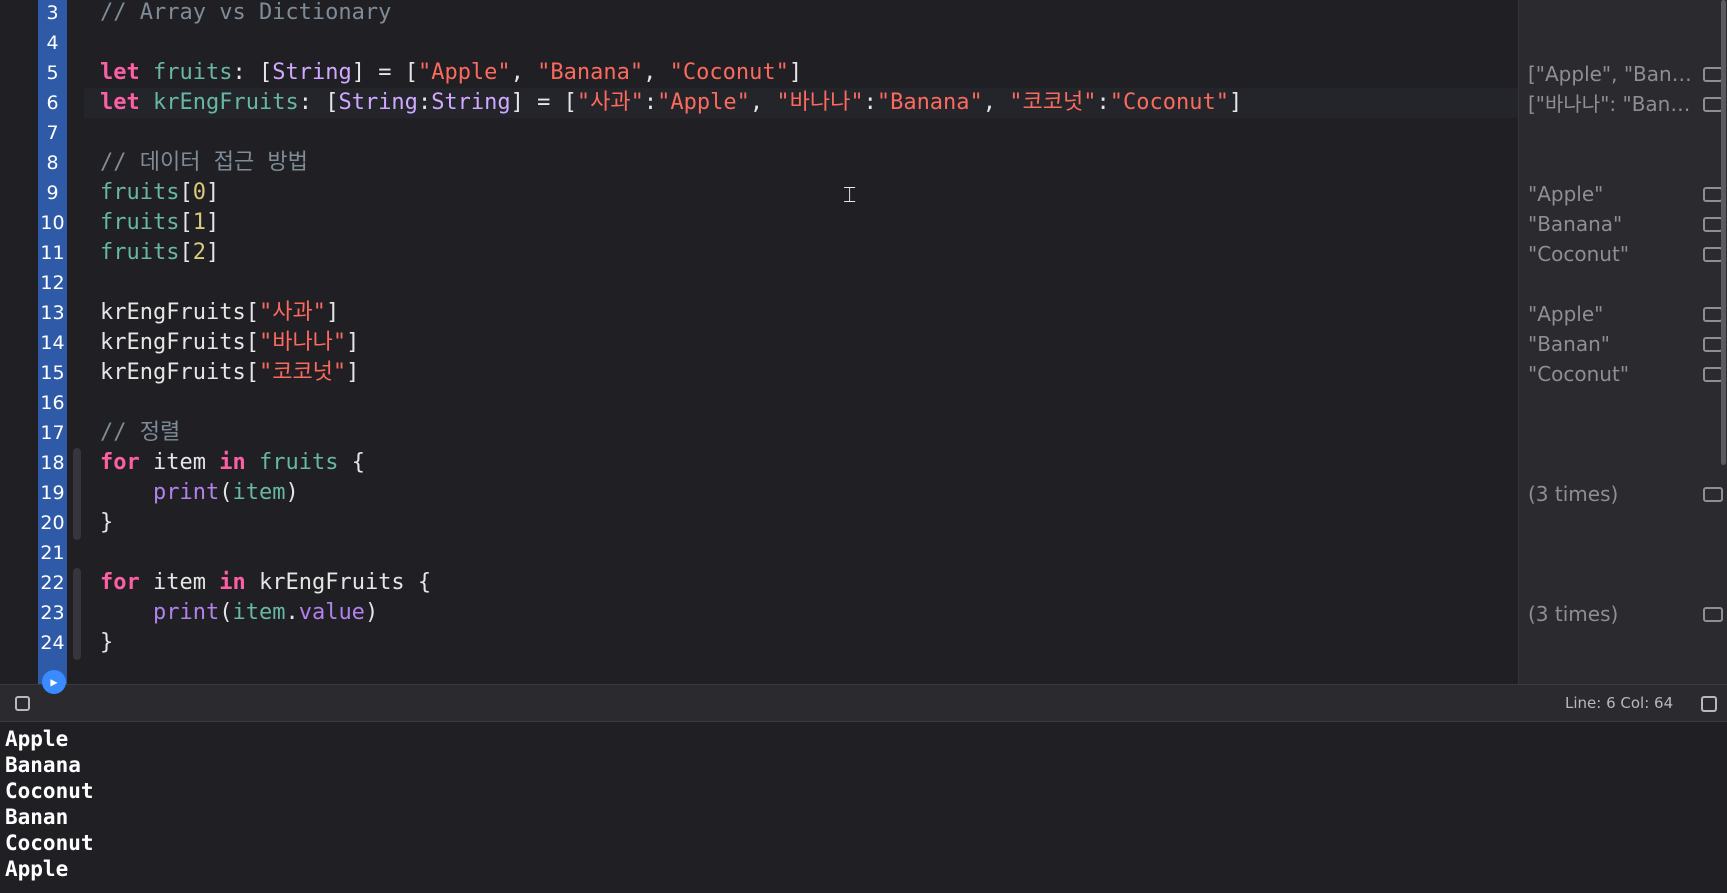 The width and height of the screenshot is (1727, 893). I want to click on code-line: for item in krEngFruits {, so click(265, 583).